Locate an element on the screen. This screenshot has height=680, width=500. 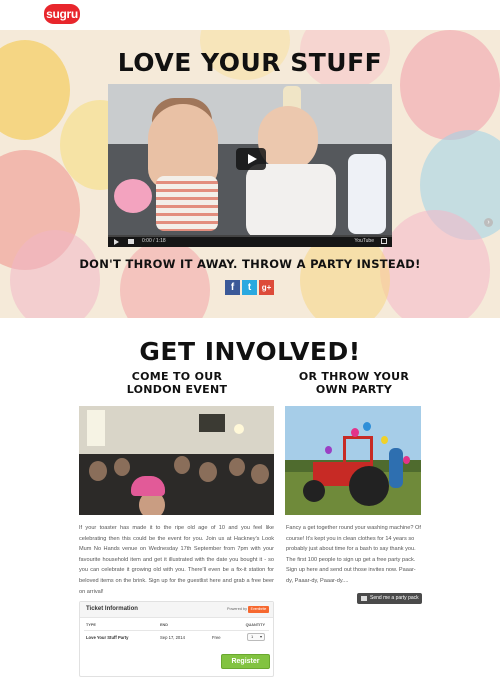
powered-by-label: Powered by is located at coordinates (236, 609).